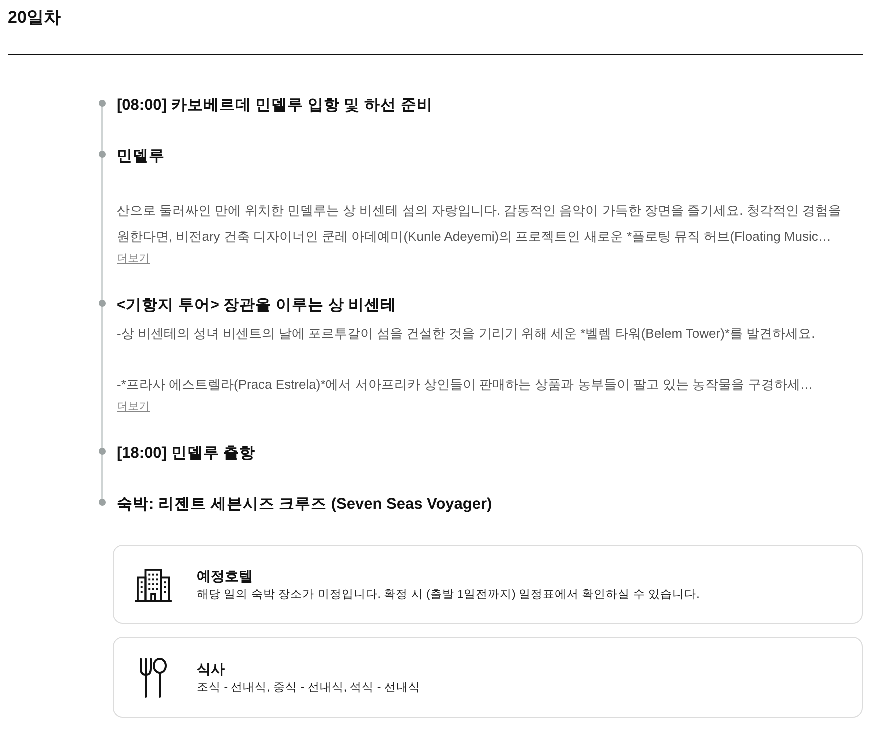 The image size is (878, 743). I want to click on building-icon, so click(153, 585).